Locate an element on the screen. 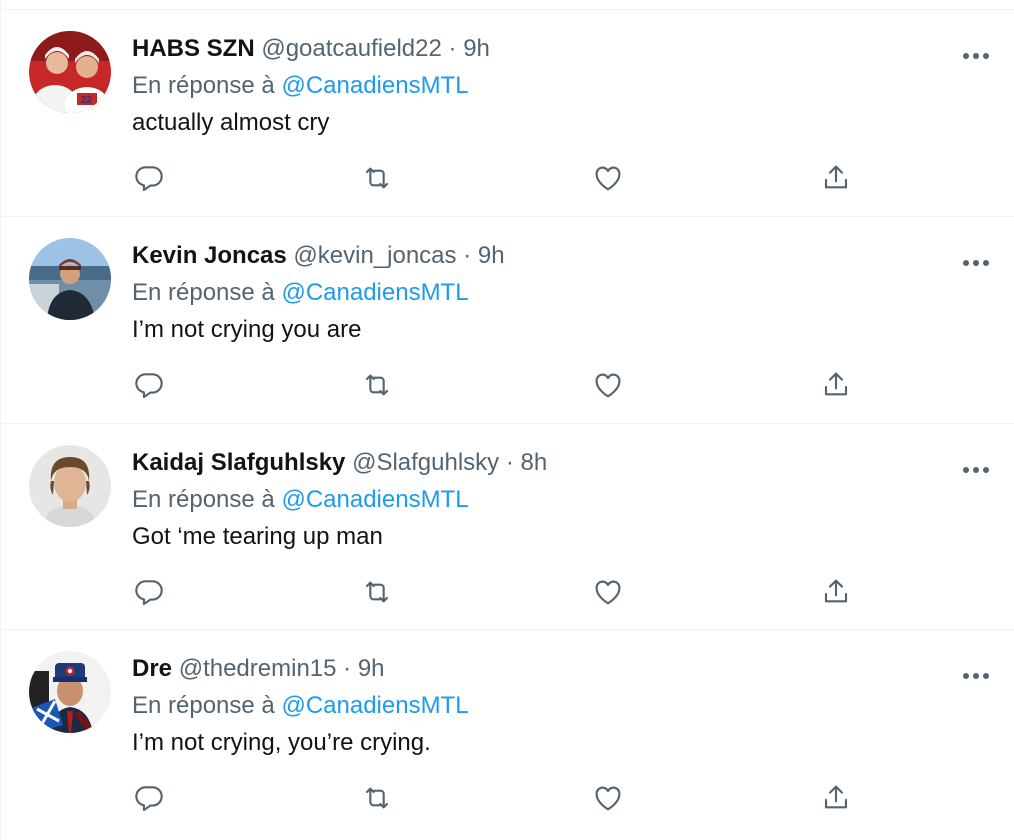 This screenshot has width=1014, height=840. avatar: 22 is located at coordinates (70, 72).